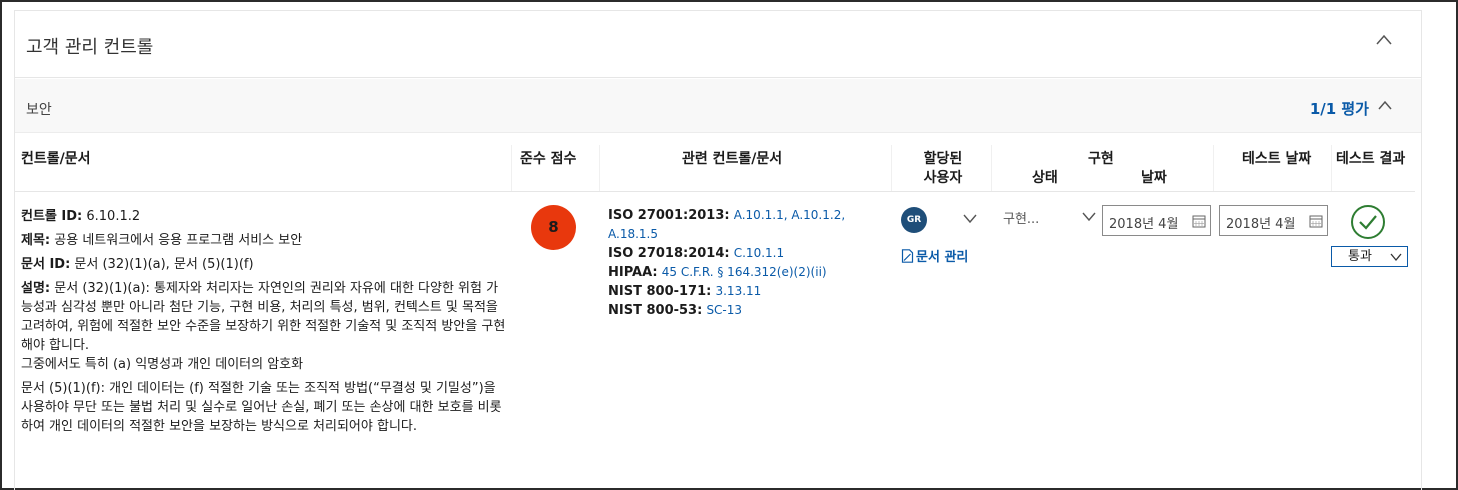  I want to click on control-title-label: 제목:, so click(36, 240).